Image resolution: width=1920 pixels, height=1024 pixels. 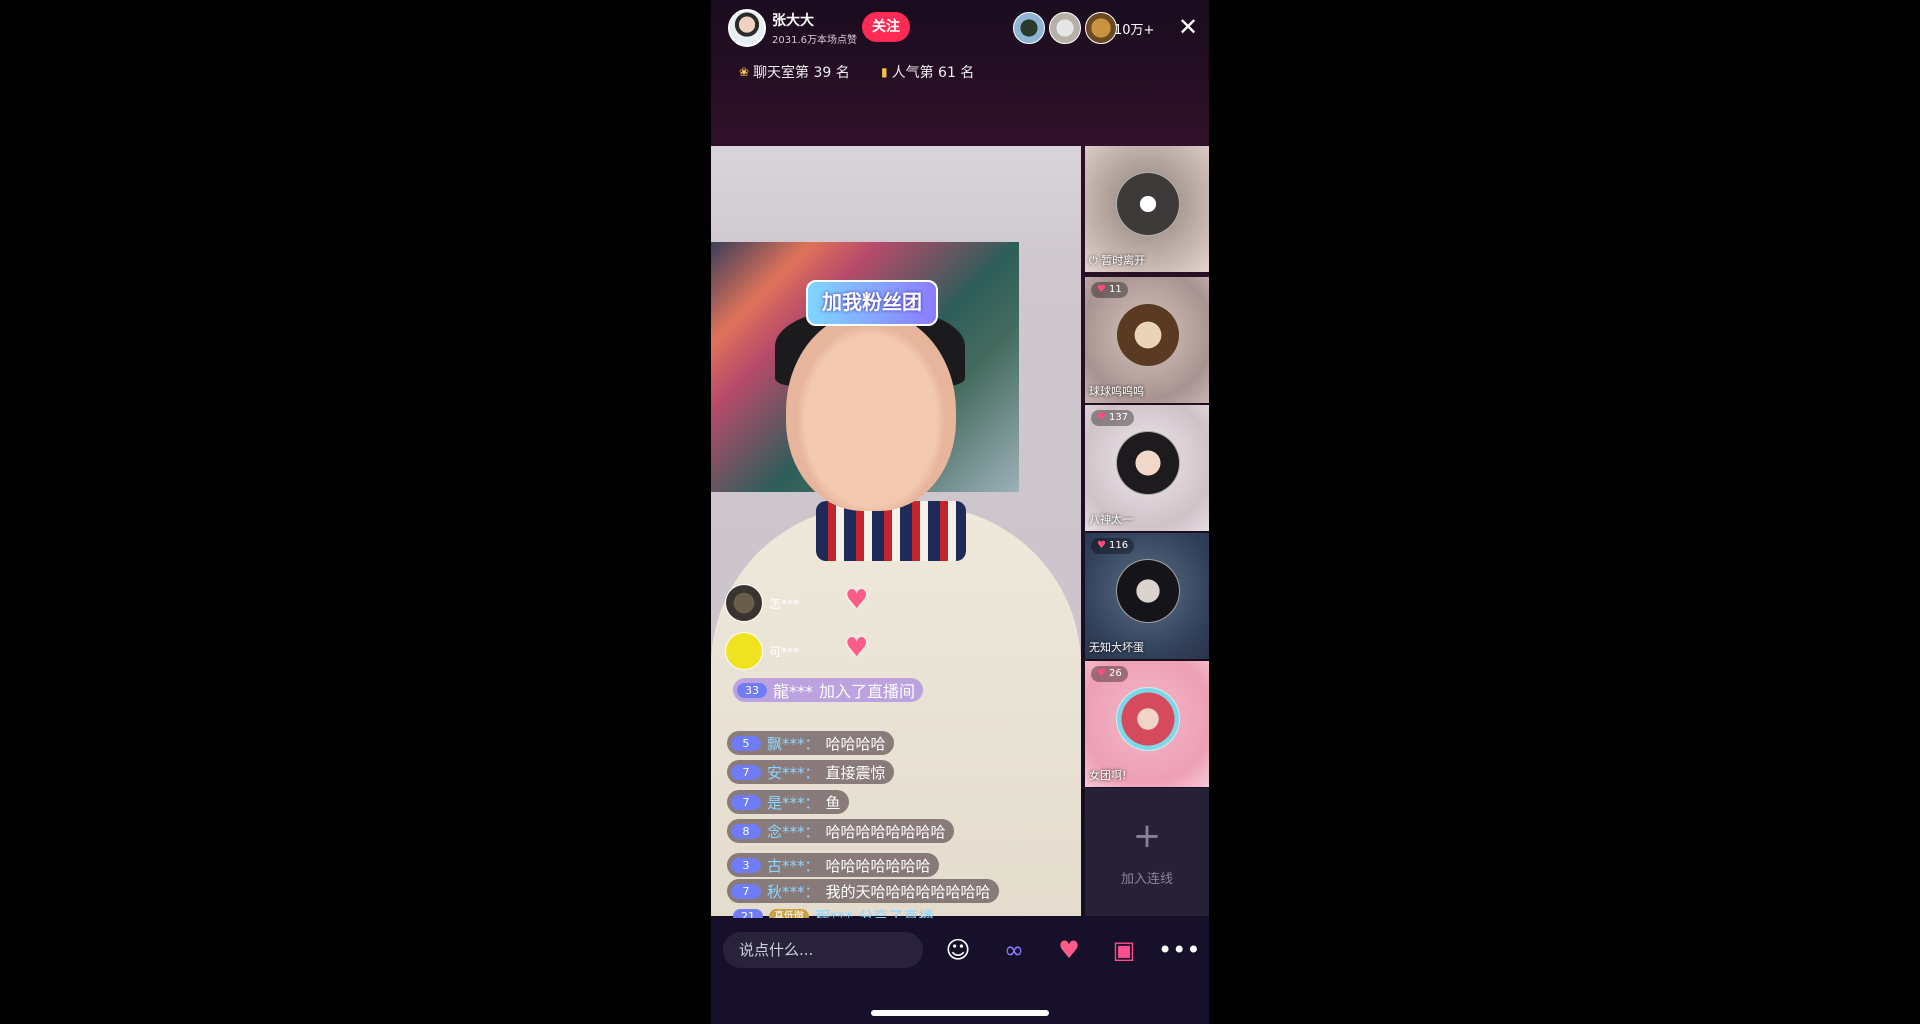 I want to click on join-text: 加入了直播间, so click(x=867, y=691).